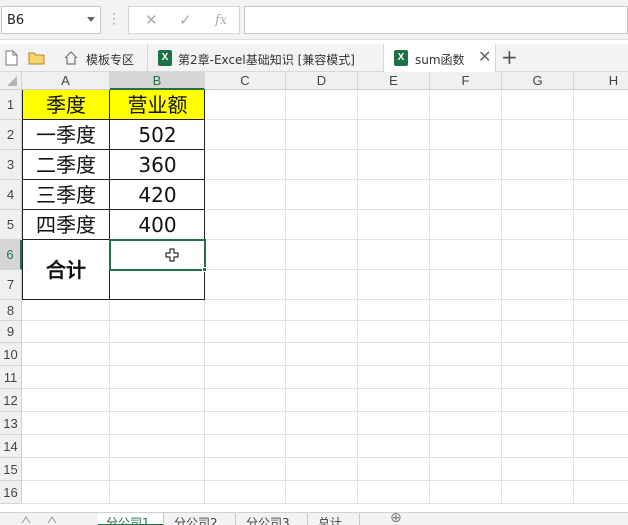  Describe the element at coordinates (601, 165) in the screenshot. I see `cell-h3` at that location.